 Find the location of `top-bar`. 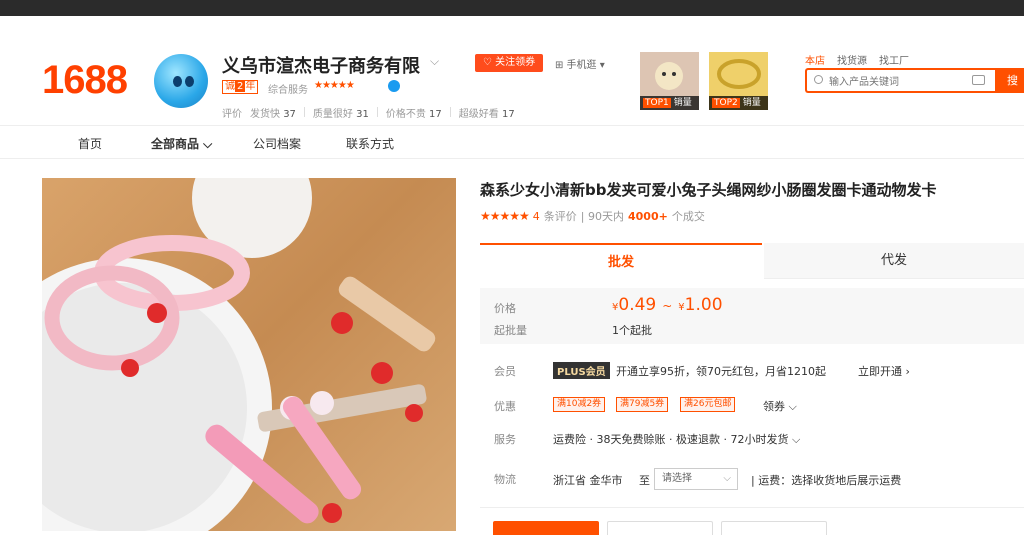

top-bar is located at coordinates (512, 8).